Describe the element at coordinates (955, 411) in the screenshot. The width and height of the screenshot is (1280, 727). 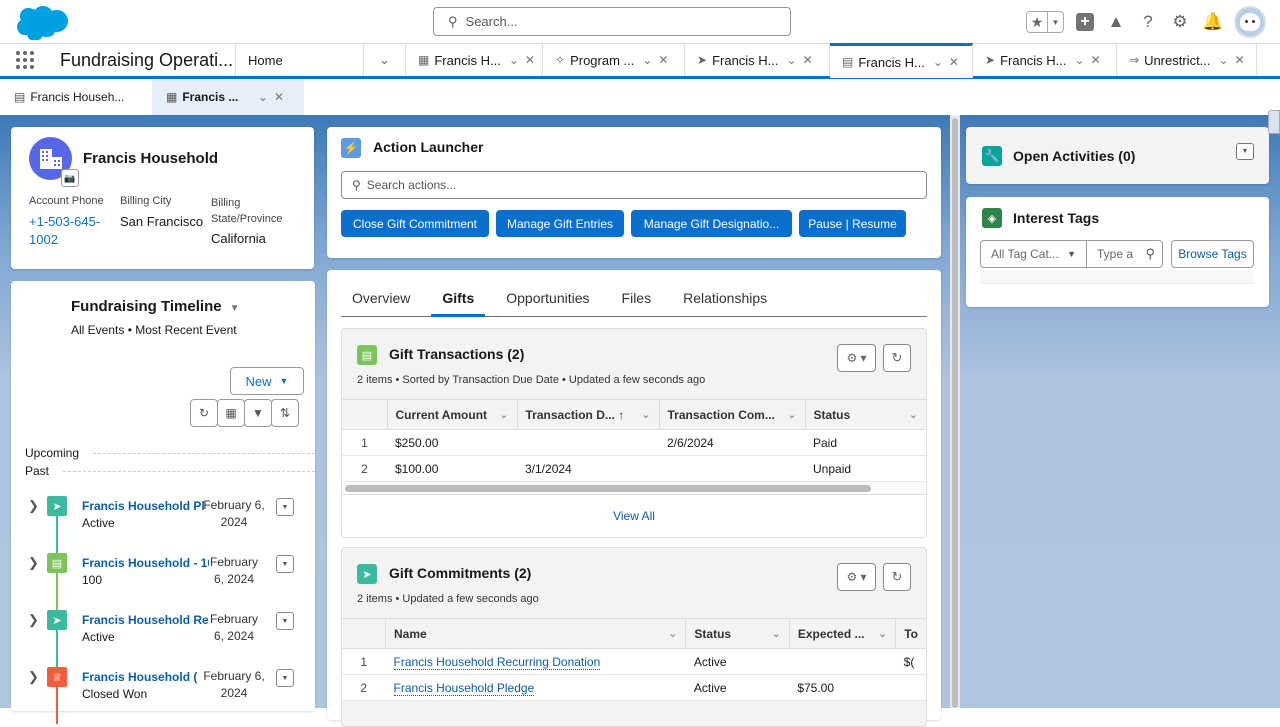
I see `vertical-scrollbar` at that location.